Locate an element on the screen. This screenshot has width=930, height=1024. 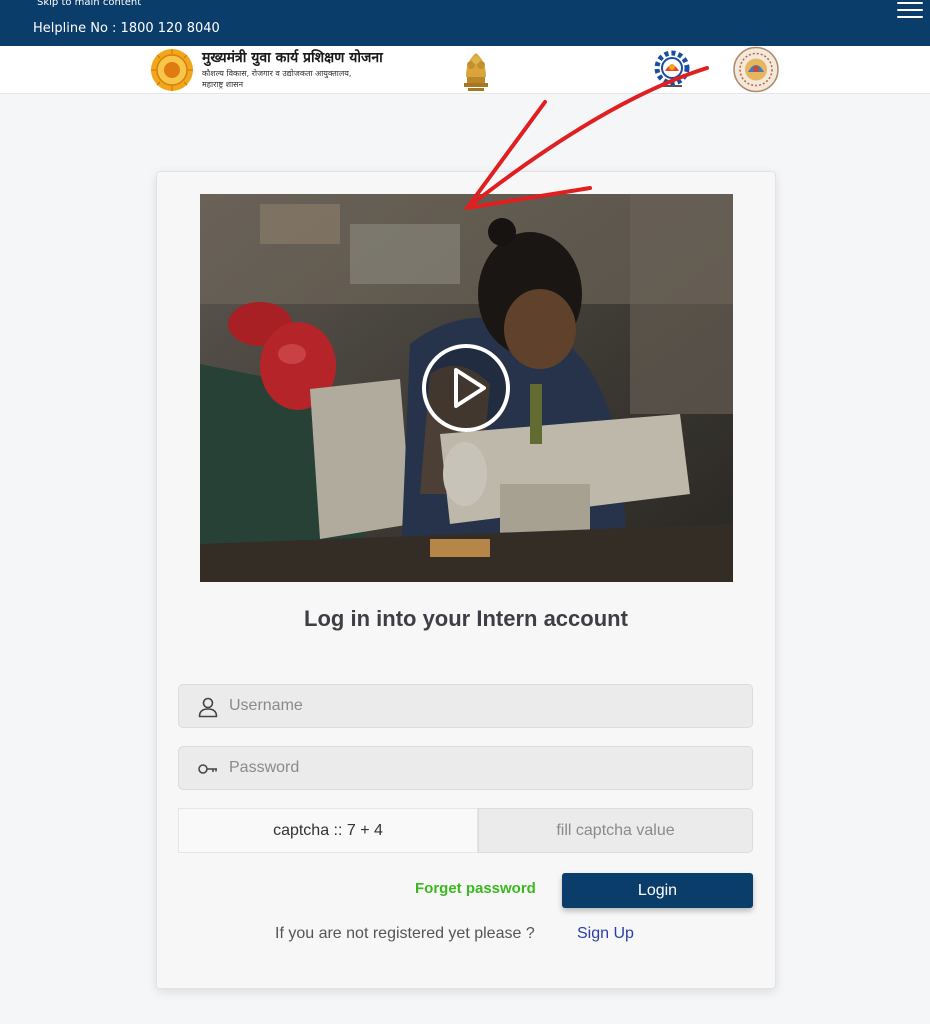
scheme-title: मुख्यमंत्री युवा कार्य प्रशिक्षण योजना is located at coordinates (292, 58).